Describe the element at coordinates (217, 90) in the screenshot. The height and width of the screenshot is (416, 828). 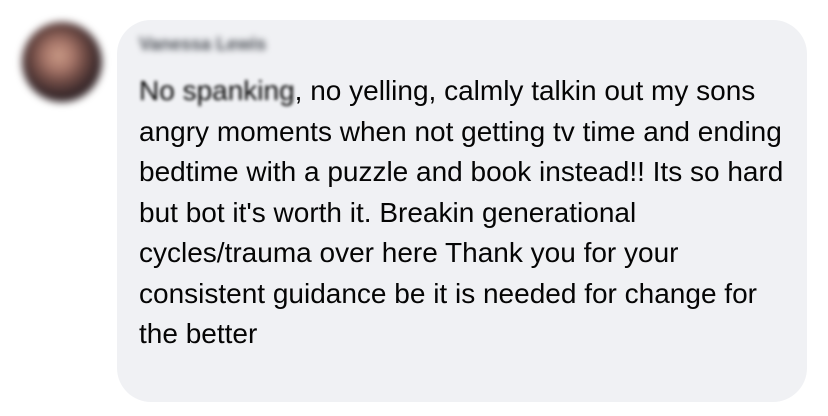
I see `blurred-text-fragment: No spanking` at that location.